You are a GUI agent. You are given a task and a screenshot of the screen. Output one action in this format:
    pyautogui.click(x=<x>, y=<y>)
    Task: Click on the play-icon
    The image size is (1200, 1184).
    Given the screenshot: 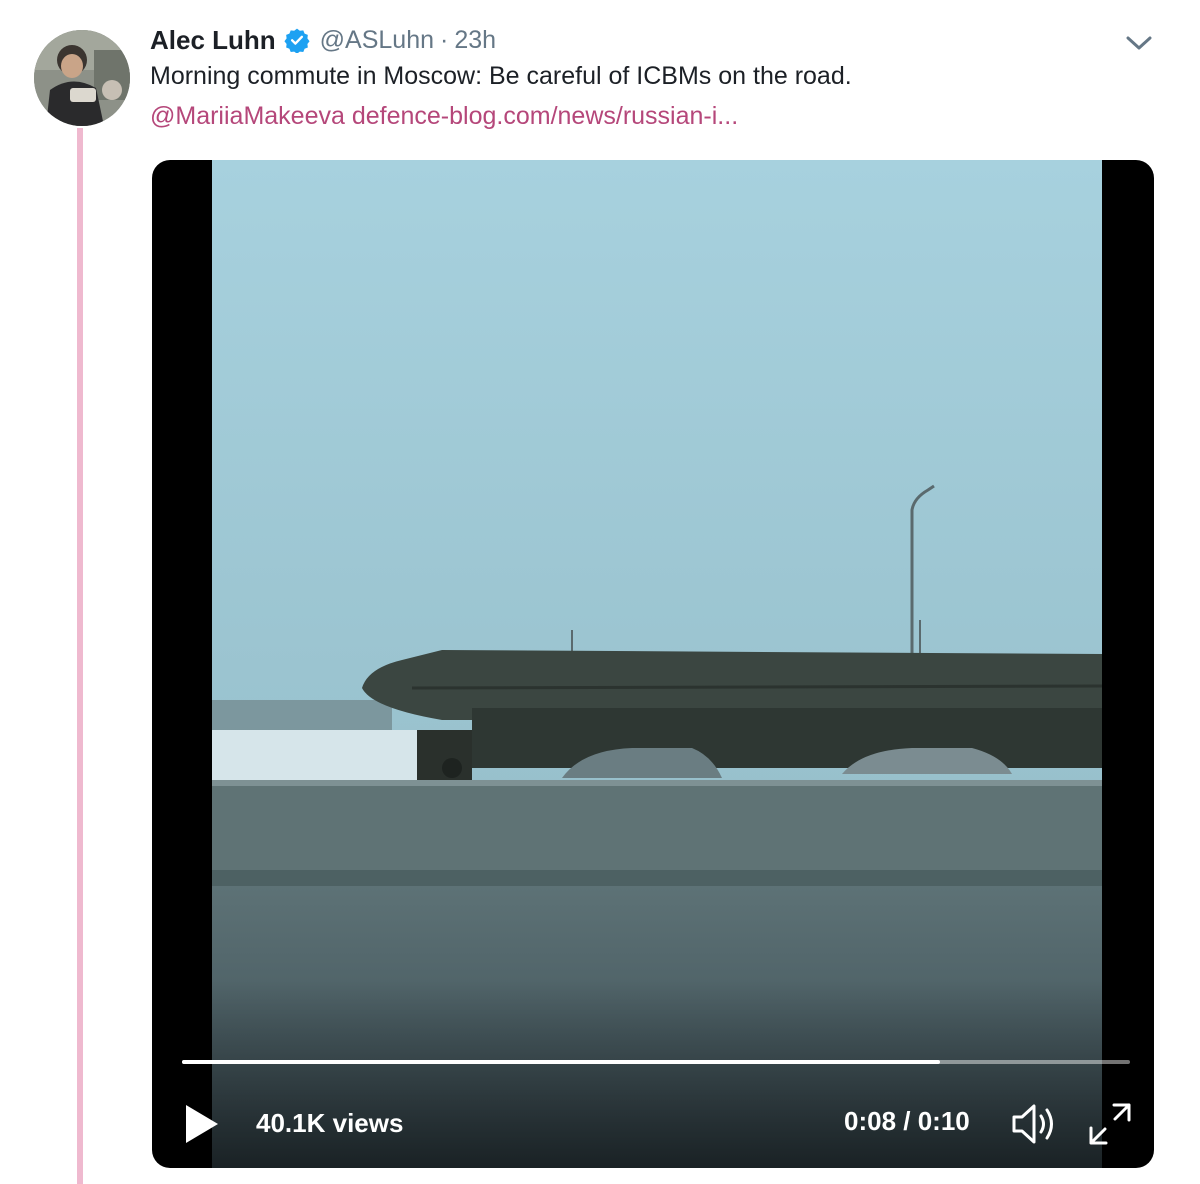 What is the action you would take?
    pyautogui.click(x=202, y=1124)
    